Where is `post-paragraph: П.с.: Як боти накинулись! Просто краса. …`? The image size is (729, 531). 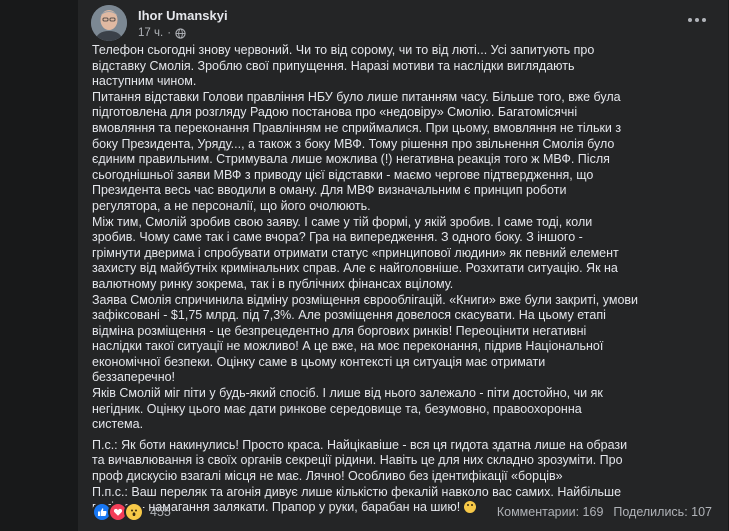
post-paragraph: П.с.: Як боти накинулись! Просто краса. … is located at coordinates (360, 460).